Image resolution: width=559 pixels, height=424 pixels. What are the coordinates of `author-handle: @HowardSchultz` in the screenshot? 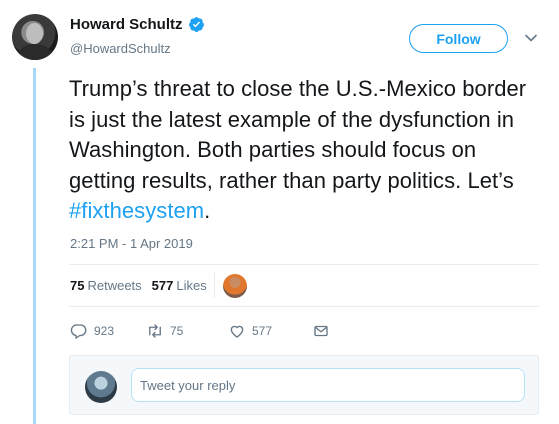 It's located at (120, 48).